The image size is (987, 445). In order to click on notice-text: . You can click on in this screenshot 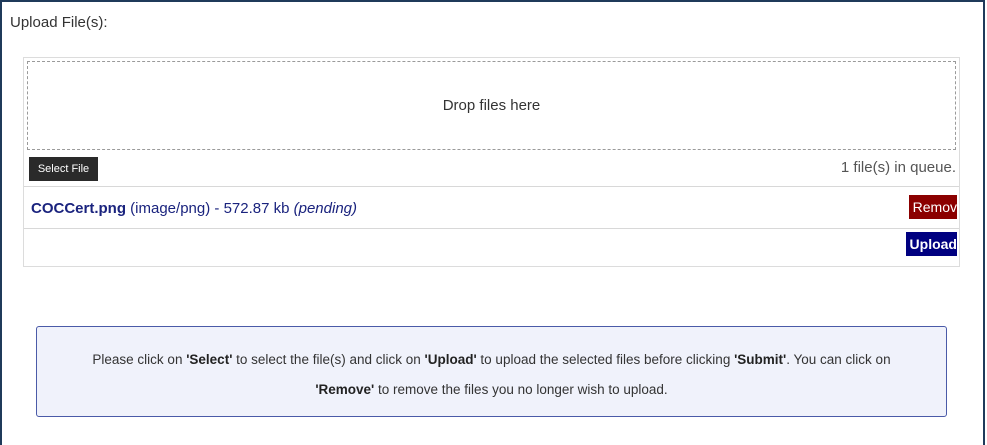, I will do `click(838, 359)`.